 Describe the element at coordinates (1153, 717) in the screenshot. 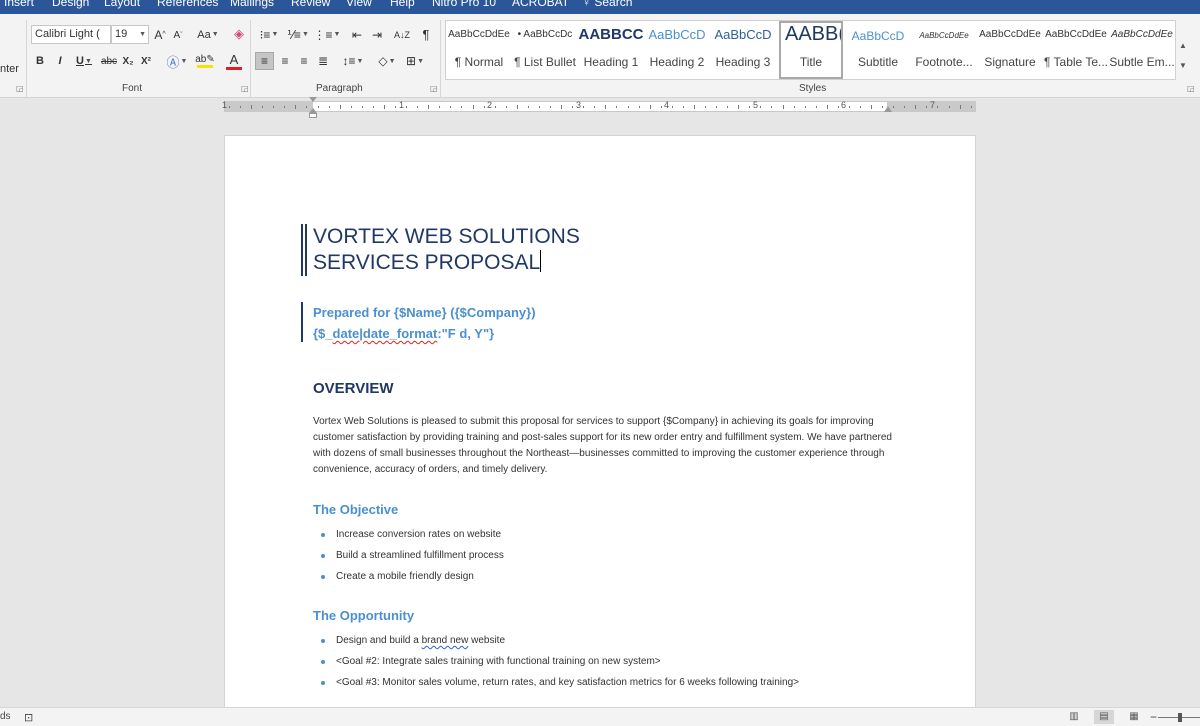

I see `zoom-out-icon: −` at that location.